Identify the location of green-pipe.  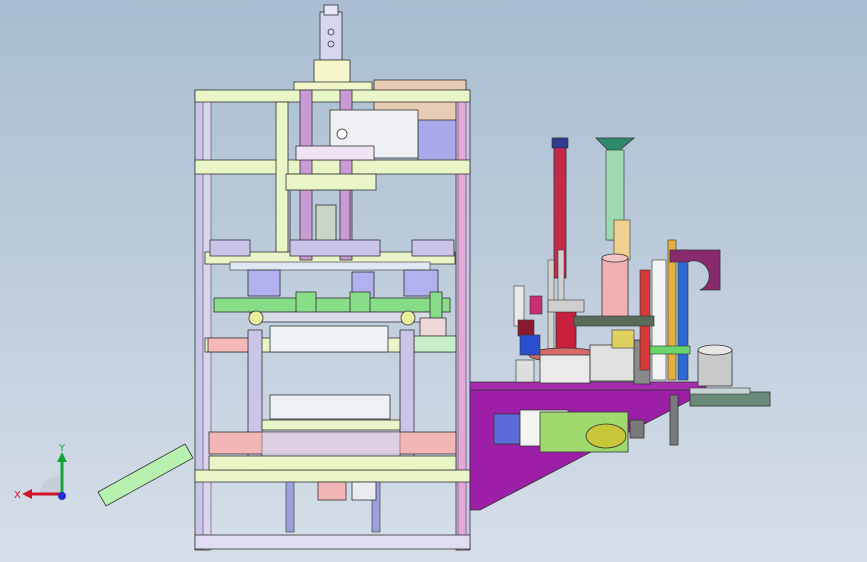
(332, 305).